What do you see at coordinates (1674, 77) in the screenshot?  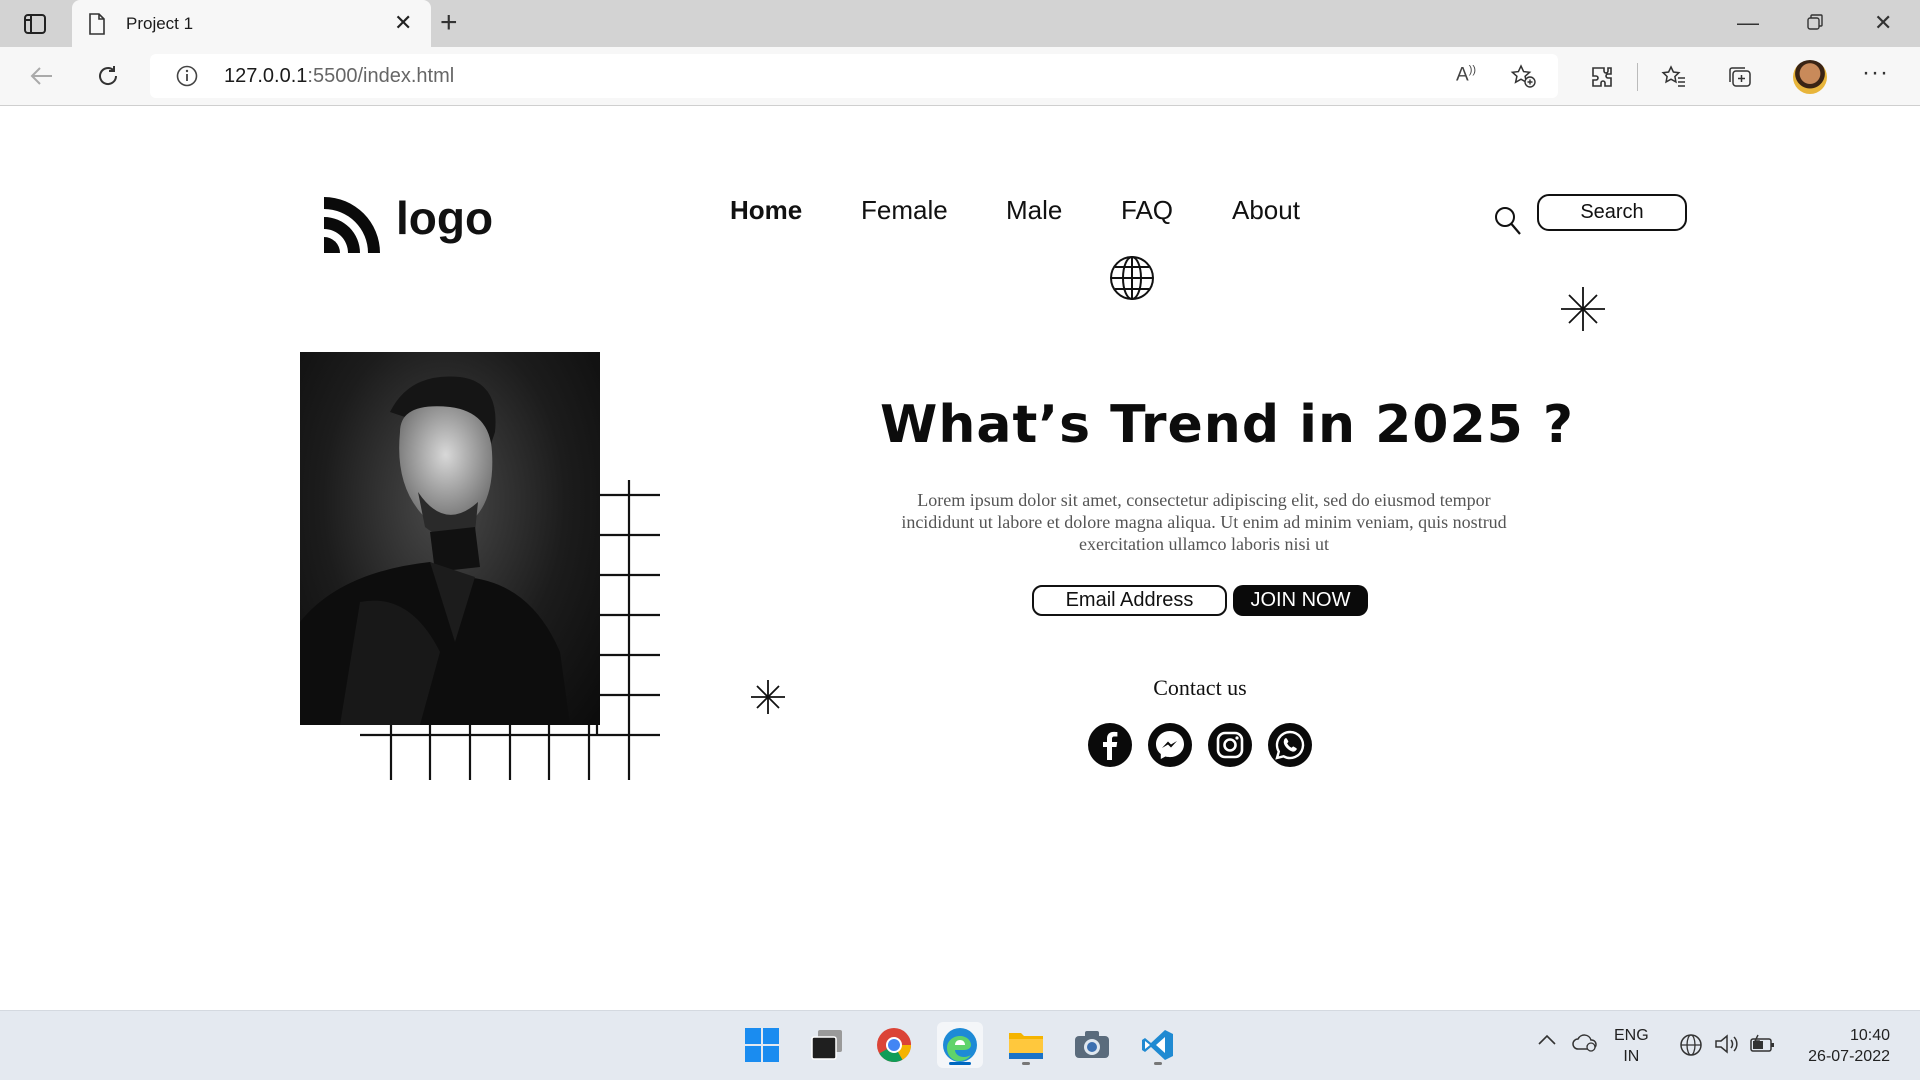 I see `favorites-icon` at bounding box center [1674, 77].